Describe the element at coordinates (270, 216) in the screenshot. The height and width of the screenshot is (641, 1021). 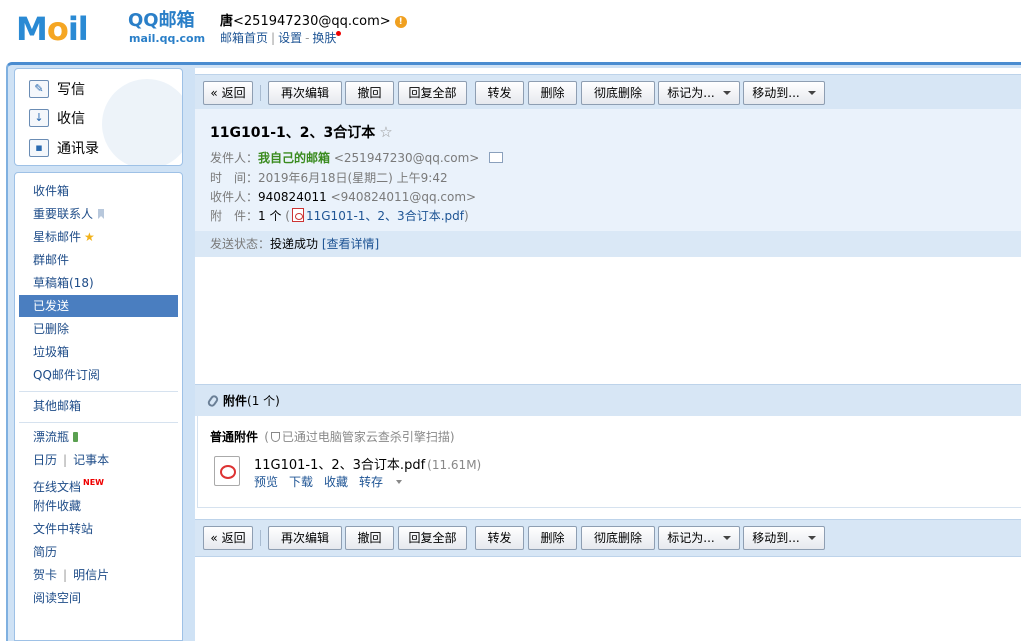
I see `attachment-count: 1 个` at that location.